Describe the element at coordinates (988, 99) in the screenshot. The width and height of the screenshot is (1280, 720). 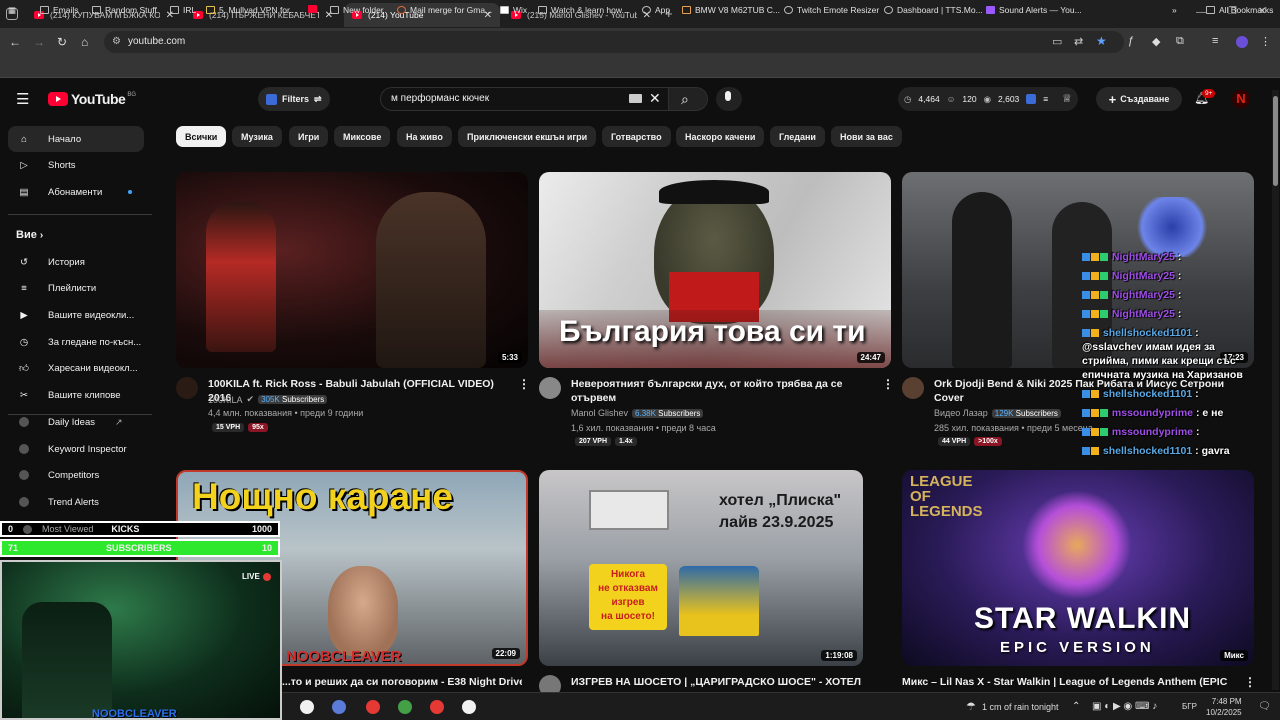
I see `channel-stats-bar: ◷ 4,464 ☺ 120 ◉ 2,603 ≡` at that location.